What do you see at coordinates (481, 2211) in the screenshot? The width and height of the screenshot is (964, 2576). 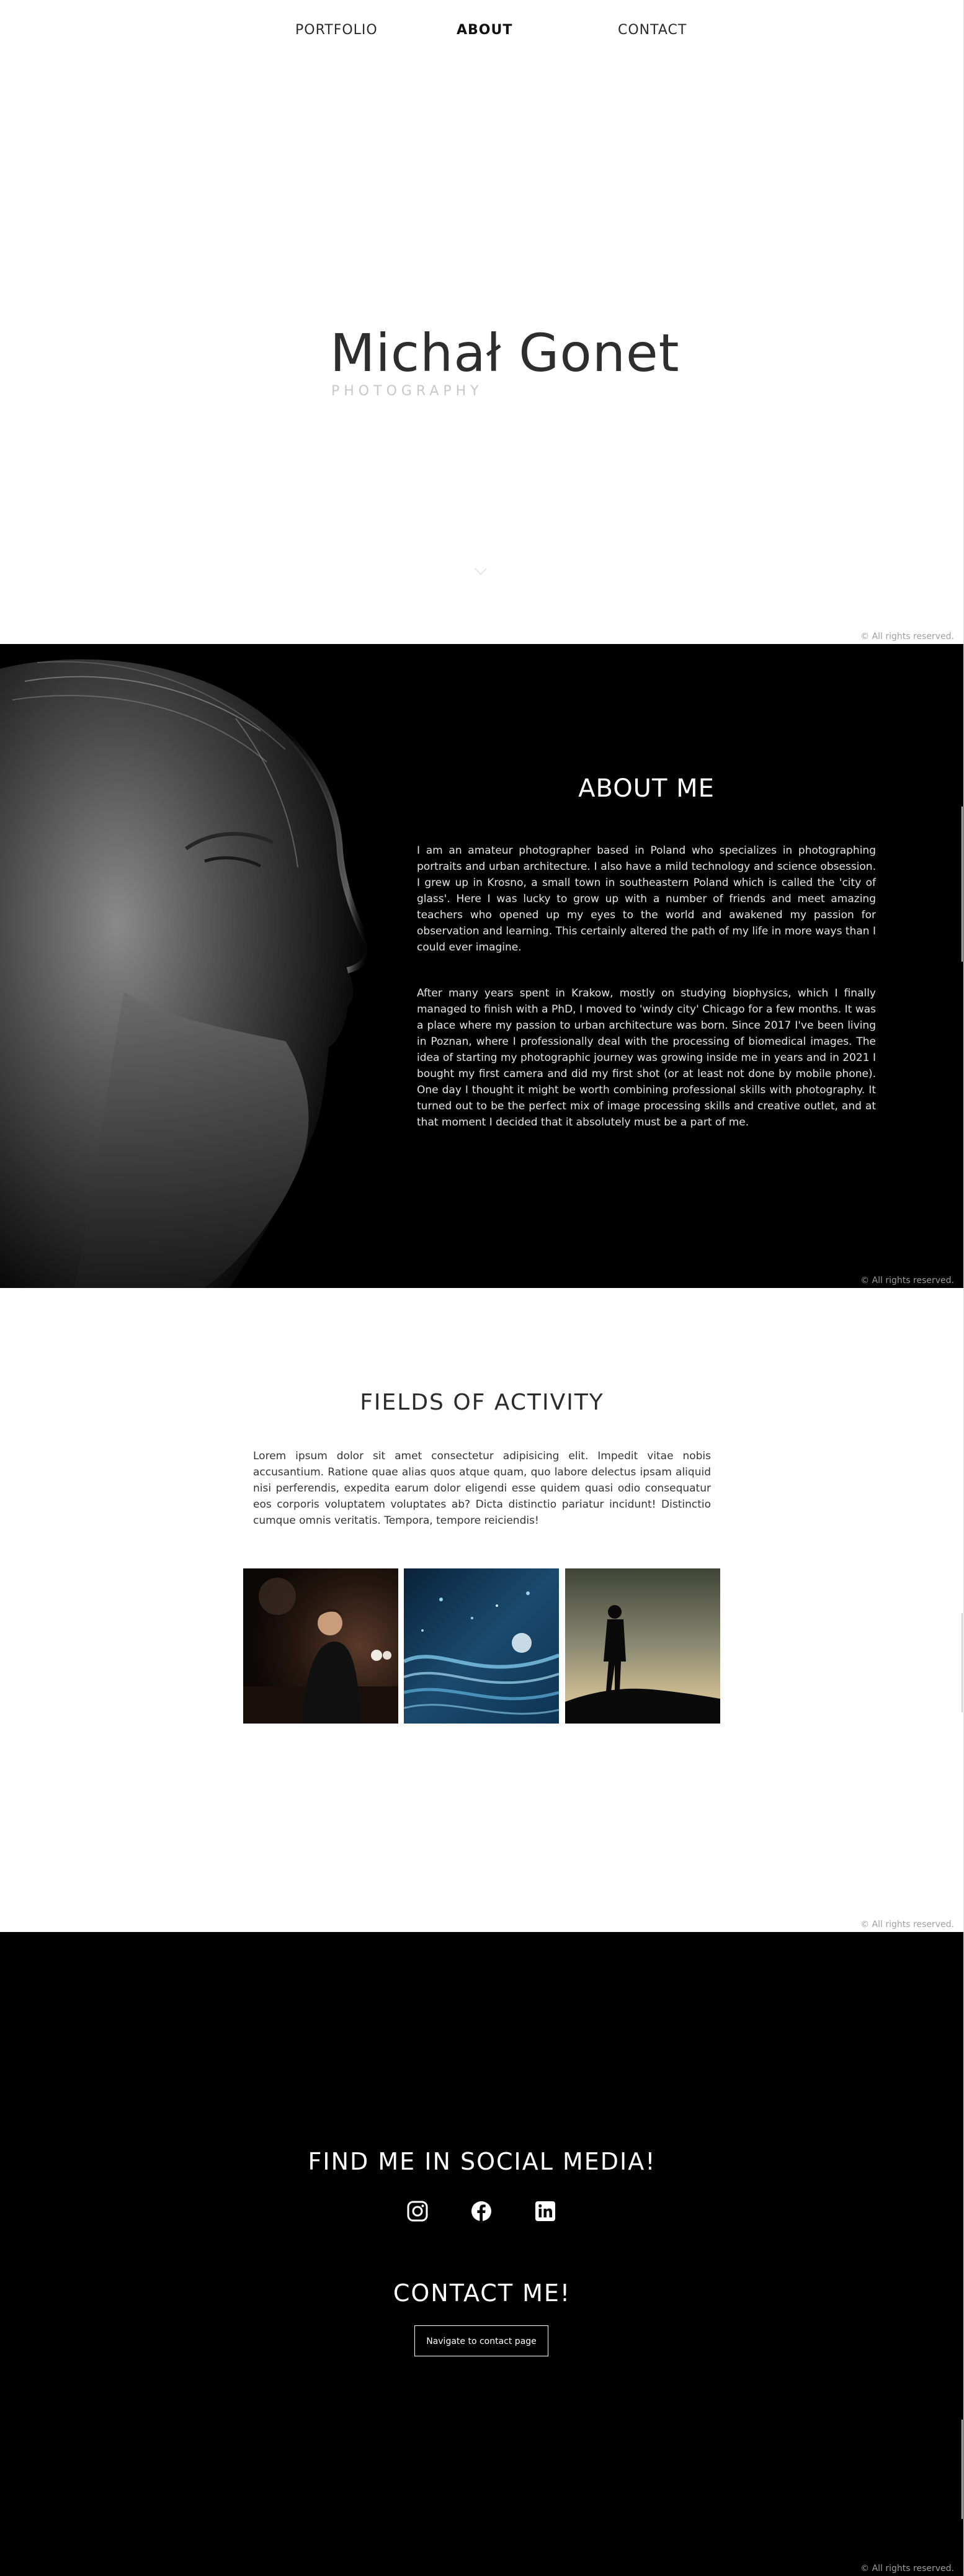 I see `facebook-icon` at bounding box center [481, 2211].